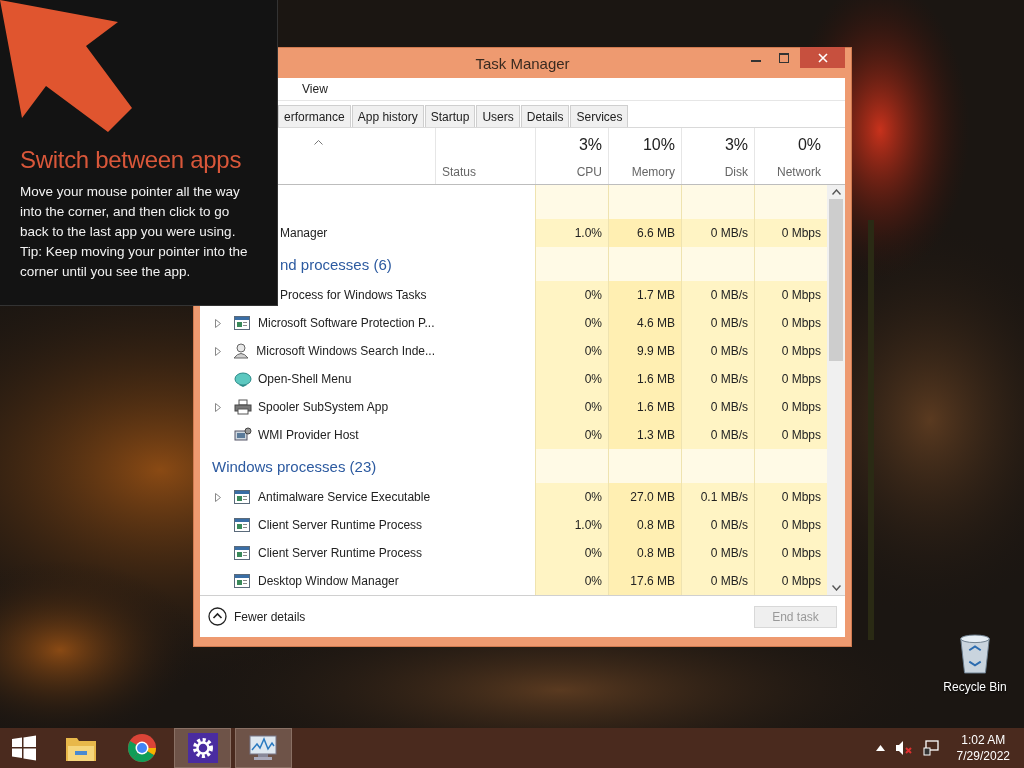 This screenshot has width=1024, height=768. I want to click on maximize-icon, so click(784, 57).